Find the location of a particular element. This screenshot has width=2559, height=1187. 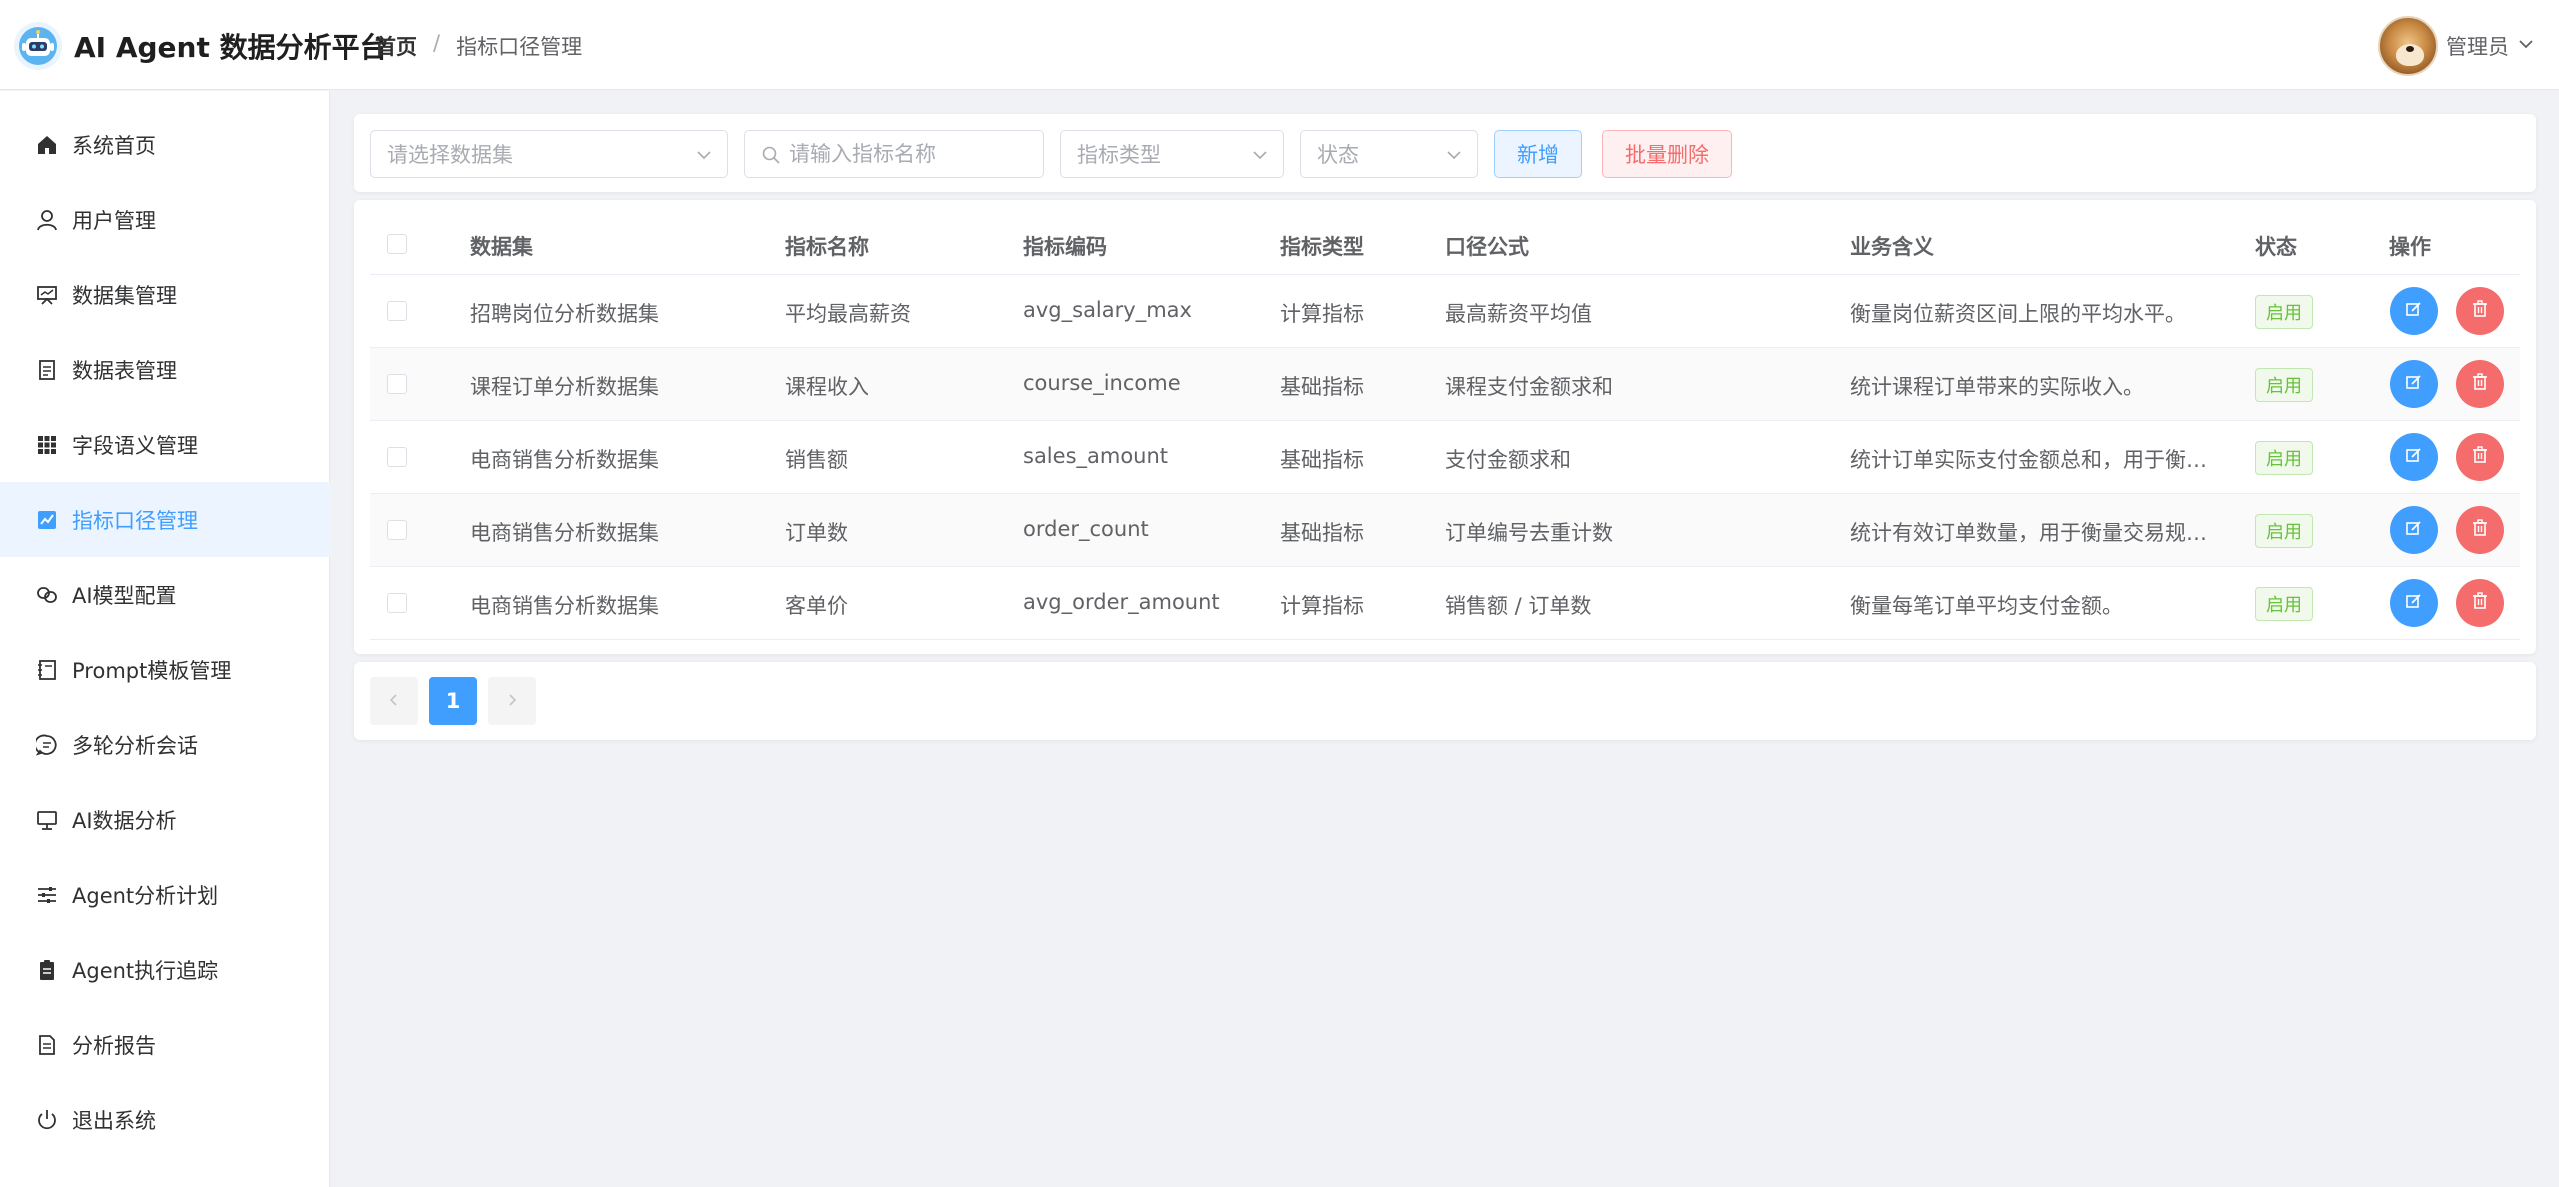

sidebar-item-ai-analysis: AI数据分析 is located at coordinates (165, 819).